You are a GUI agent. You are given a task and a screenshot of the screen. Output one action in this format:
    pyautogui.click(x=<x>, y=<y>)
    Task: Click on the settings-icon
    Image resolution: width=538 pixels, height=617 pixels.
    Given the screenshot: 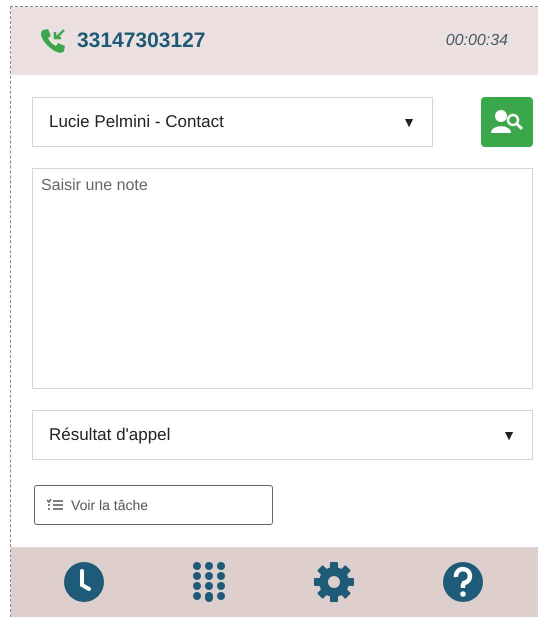 What is the action you would take?
    pyautogui.click(x=334, y=582)
    